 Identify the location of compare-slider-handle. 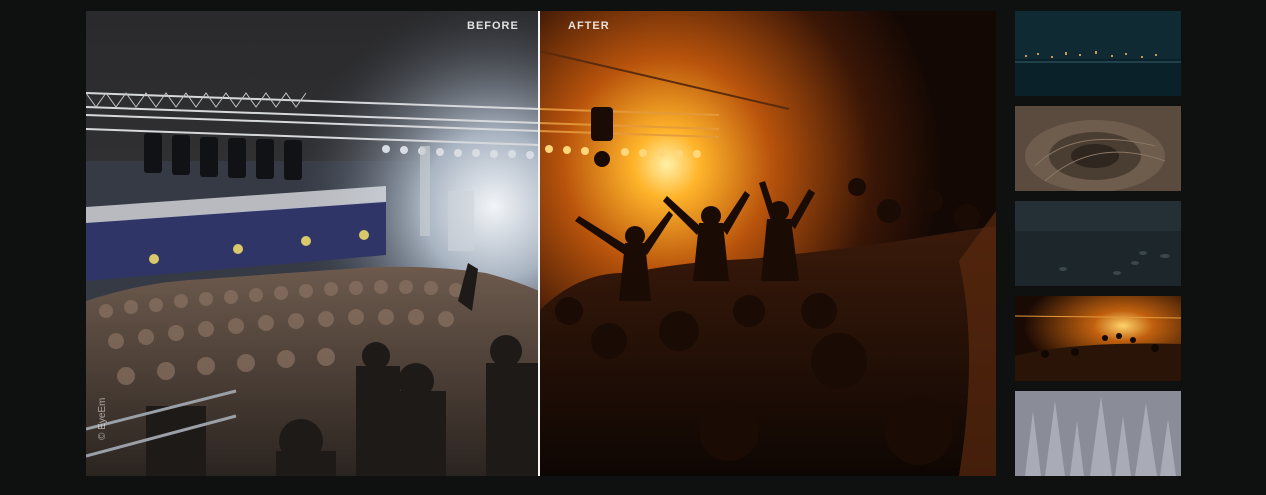
(539, 243).